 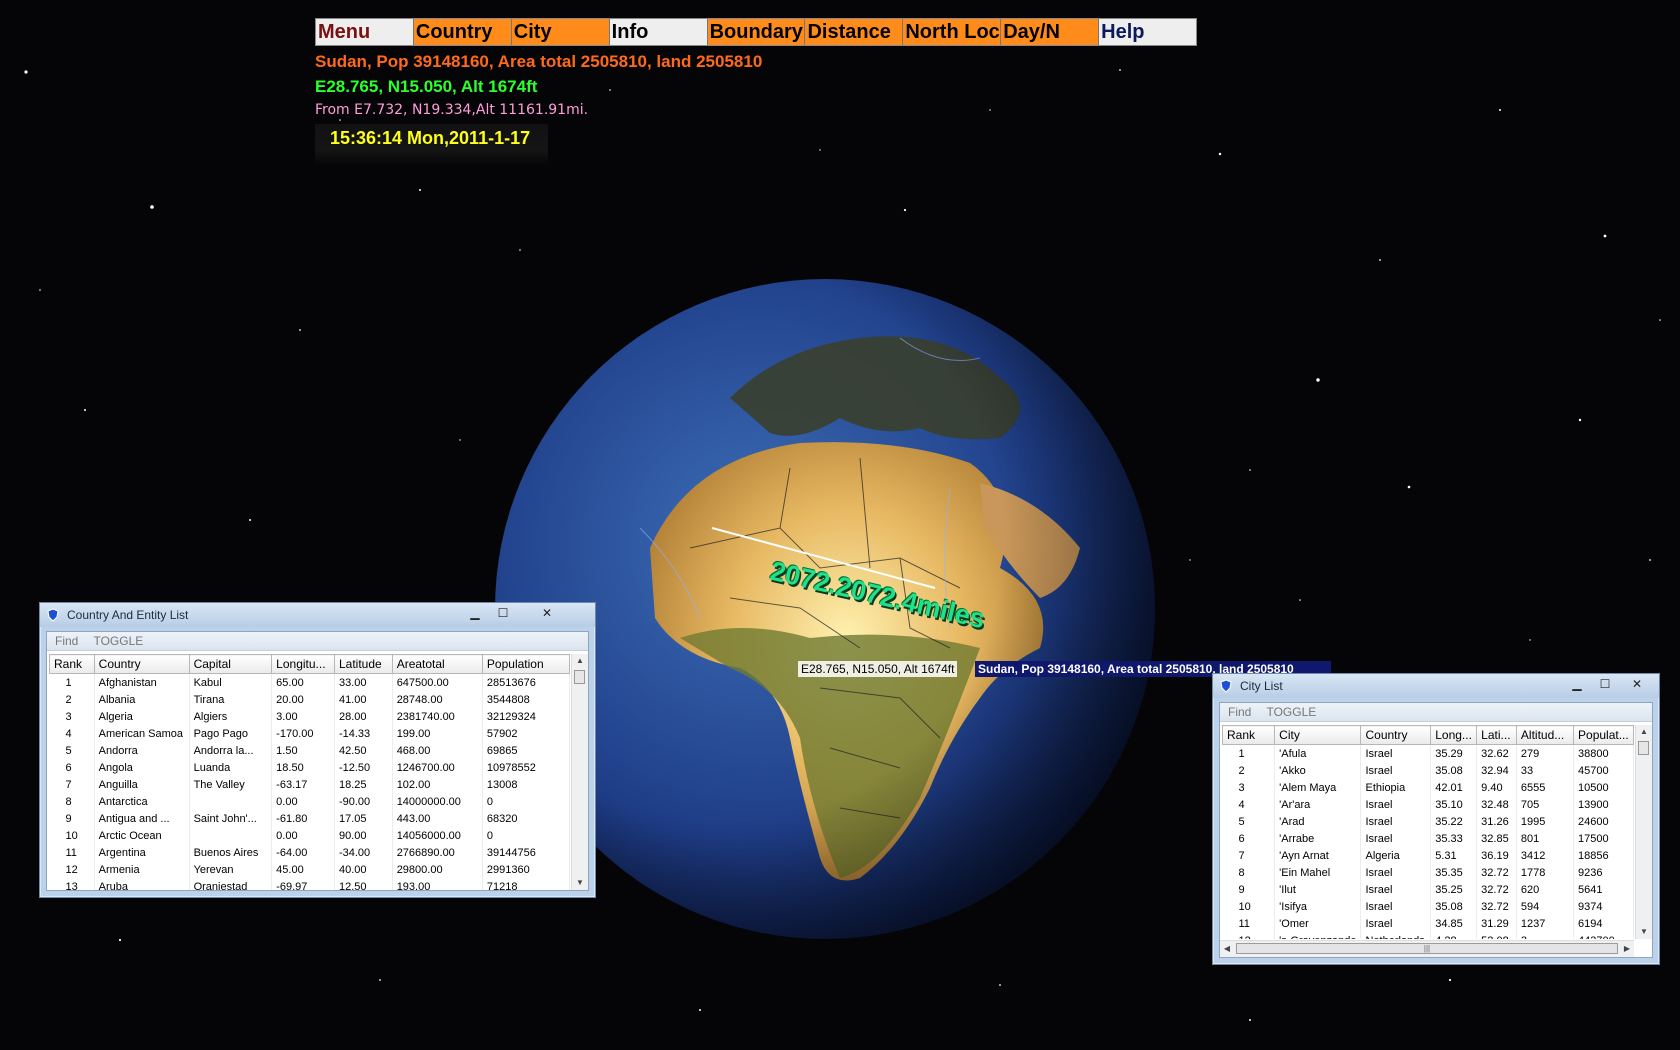 What do you see at coordinates (1318, 787) in the screenshot?
I see `table-cell: 'Alem Maya` at bounding box center [1318, 787].